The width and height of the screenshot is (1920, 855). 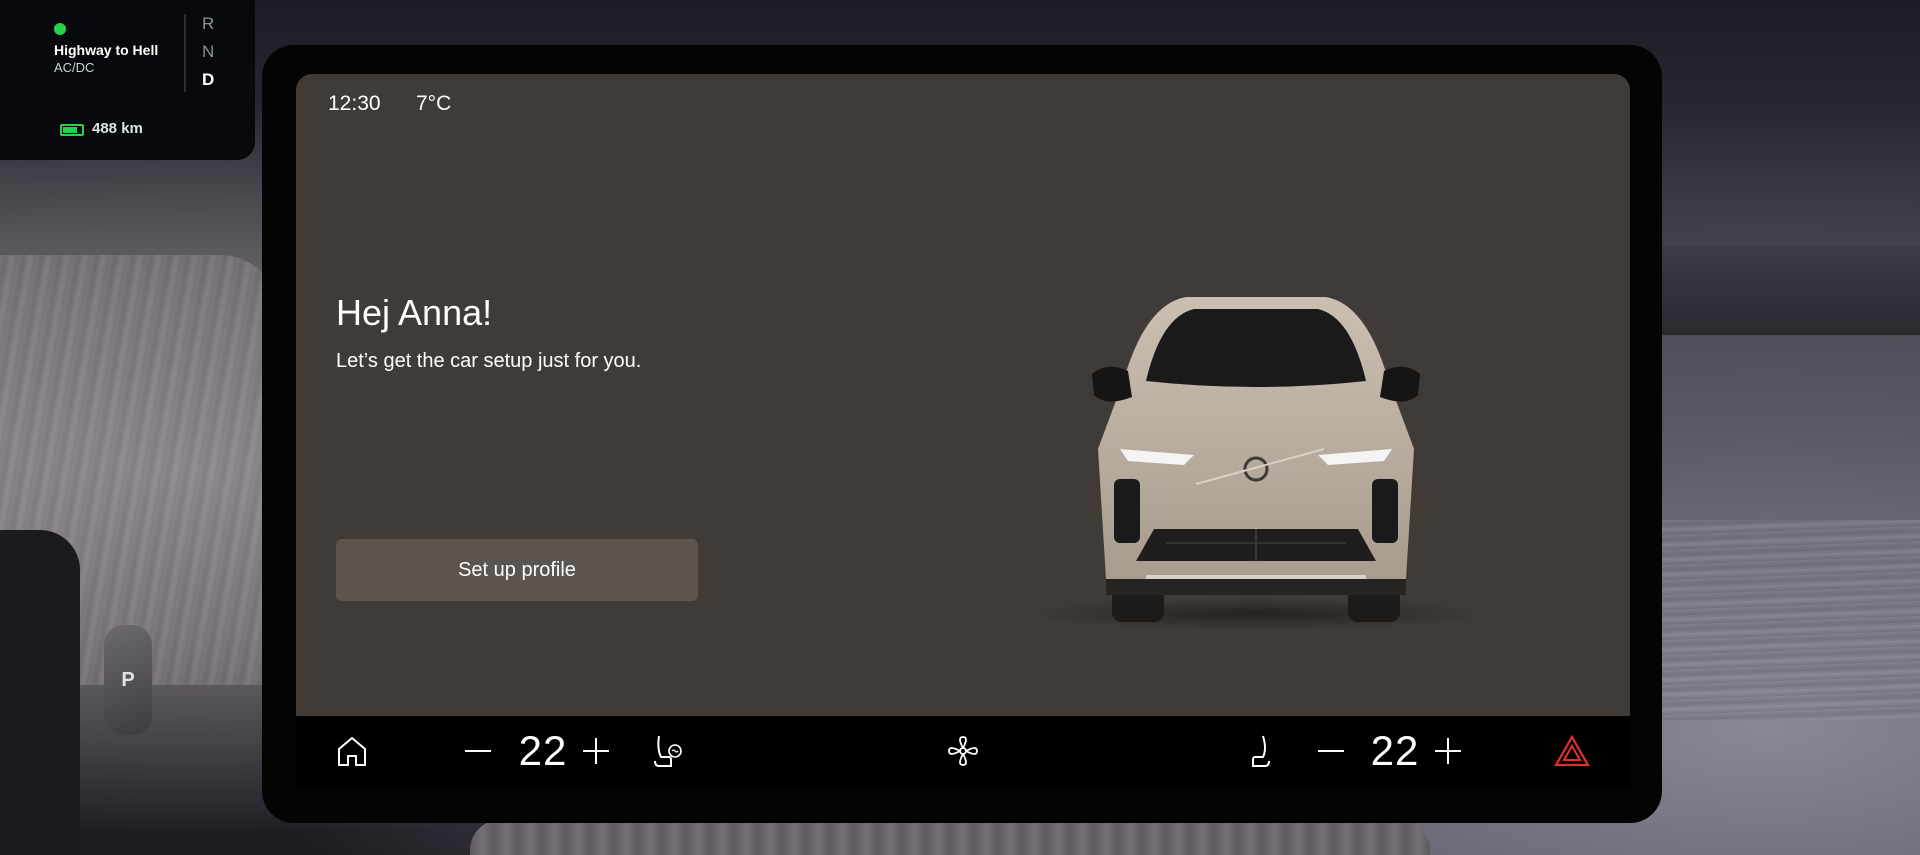 I want to click on fan-icon, so click(x=963, y=751).